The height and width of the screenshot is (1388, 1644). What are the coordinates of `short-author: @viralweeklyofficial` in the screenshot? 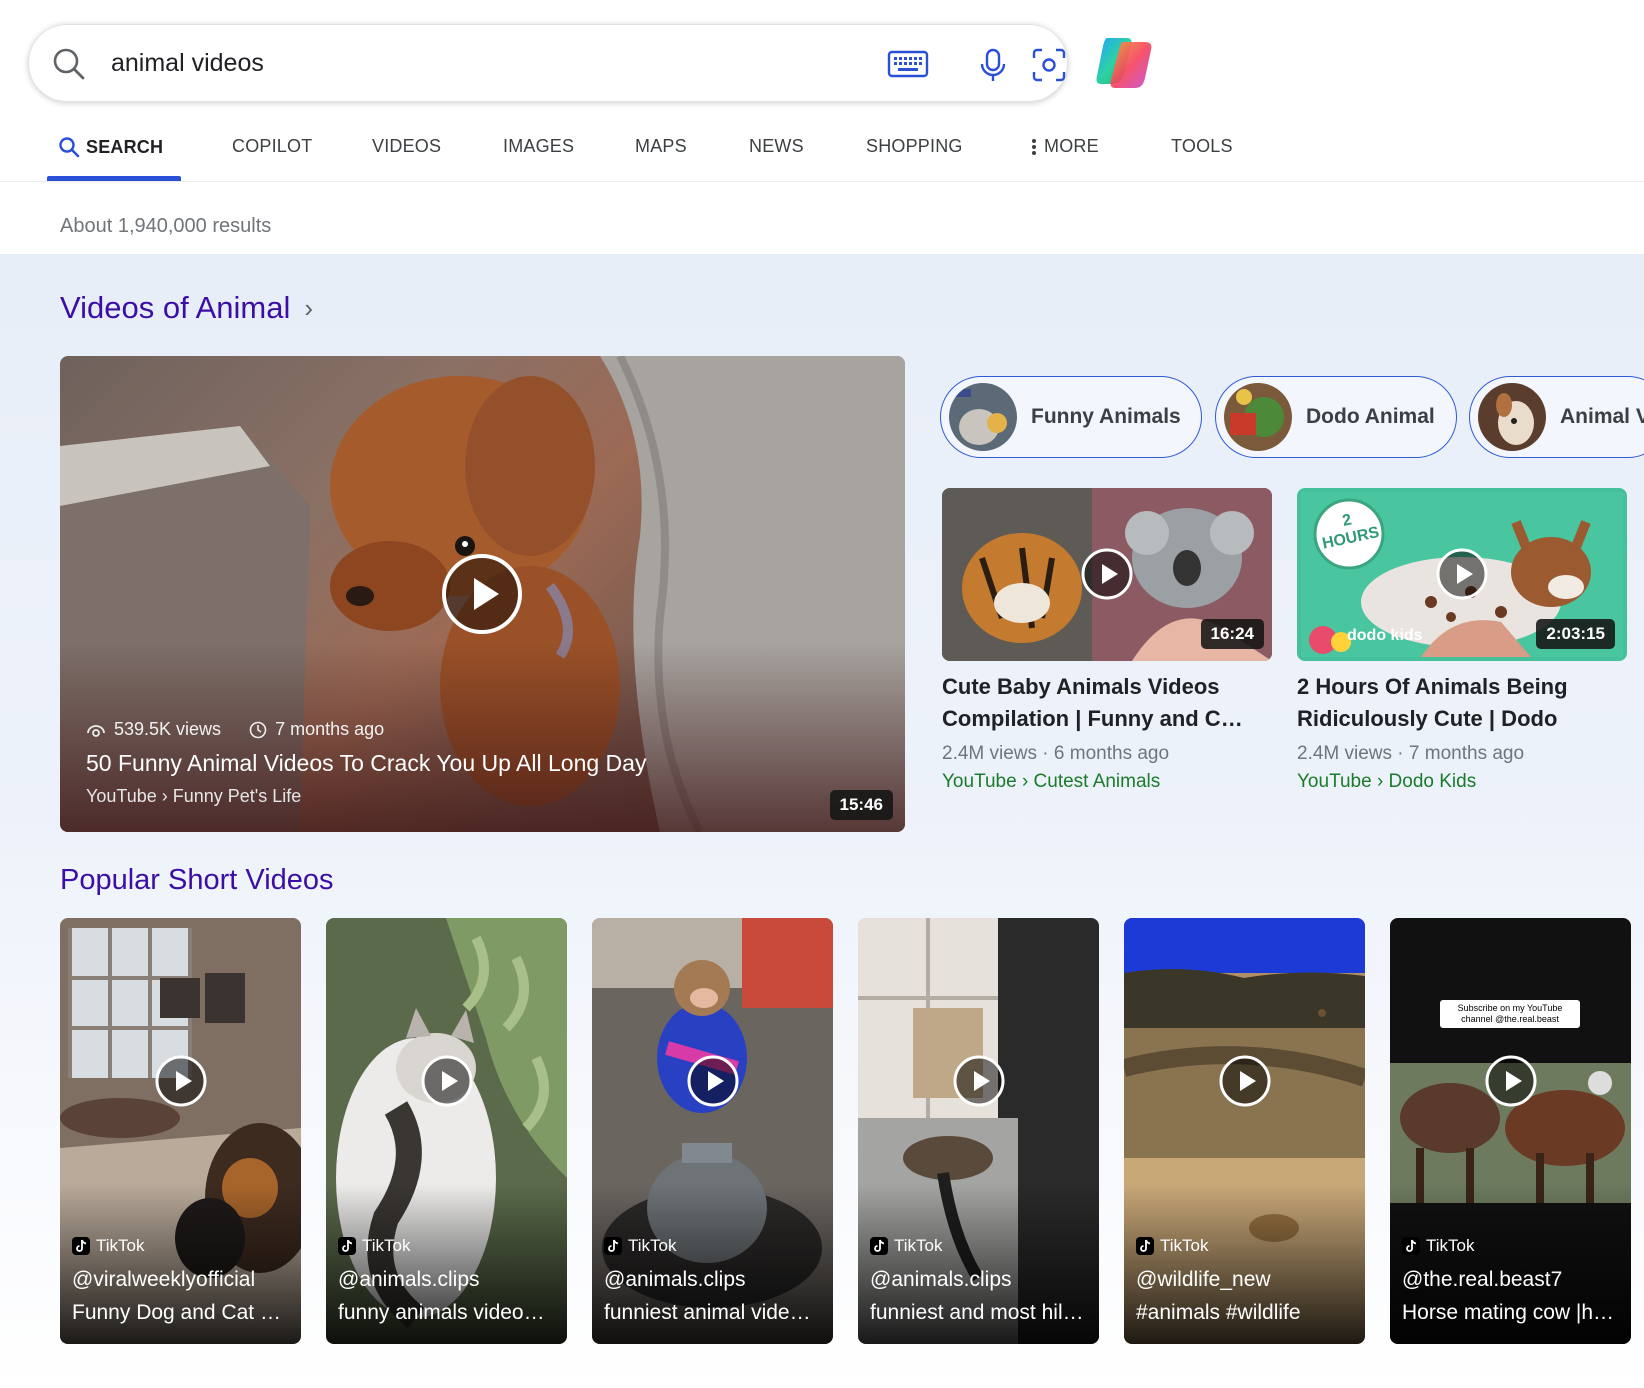 It's located at (164, 1279).